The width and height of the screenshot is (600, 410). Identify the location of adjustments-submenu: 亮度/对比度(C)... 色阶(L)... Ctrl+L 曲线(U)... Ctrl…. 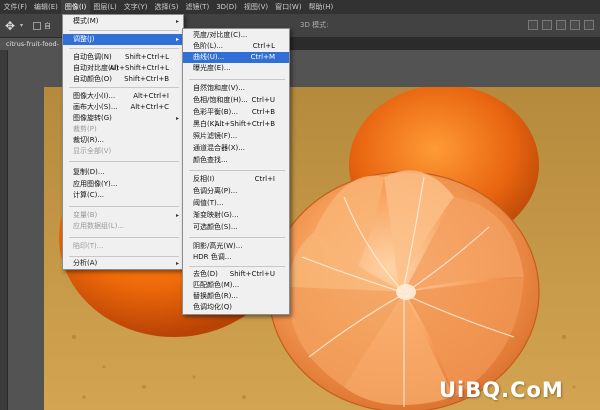
(236, 171).